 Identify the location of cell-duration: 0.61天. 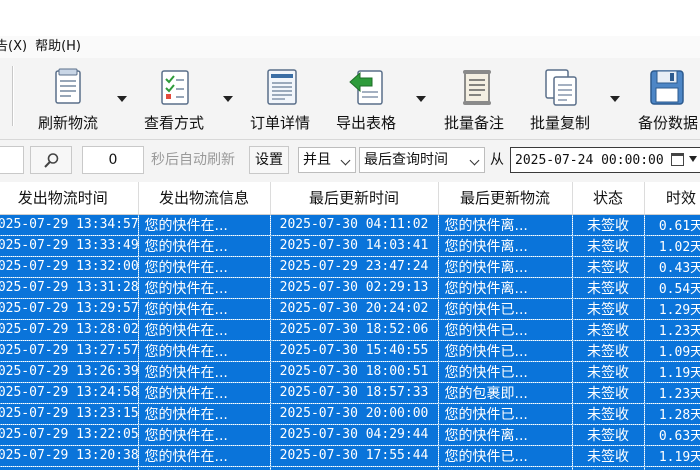
(672, 225).